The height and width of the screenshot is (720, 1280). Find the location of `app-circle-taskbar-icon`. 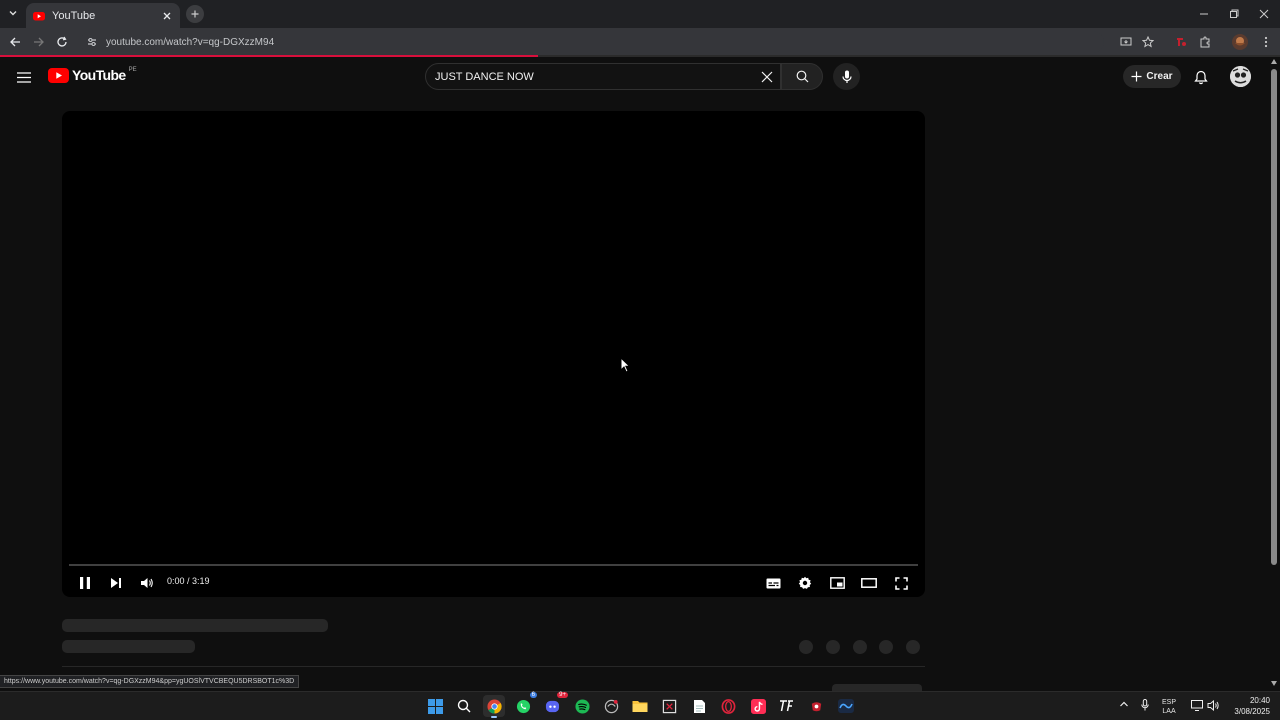

app-circle-taskbar-icon is located at coordinates (611, 706).